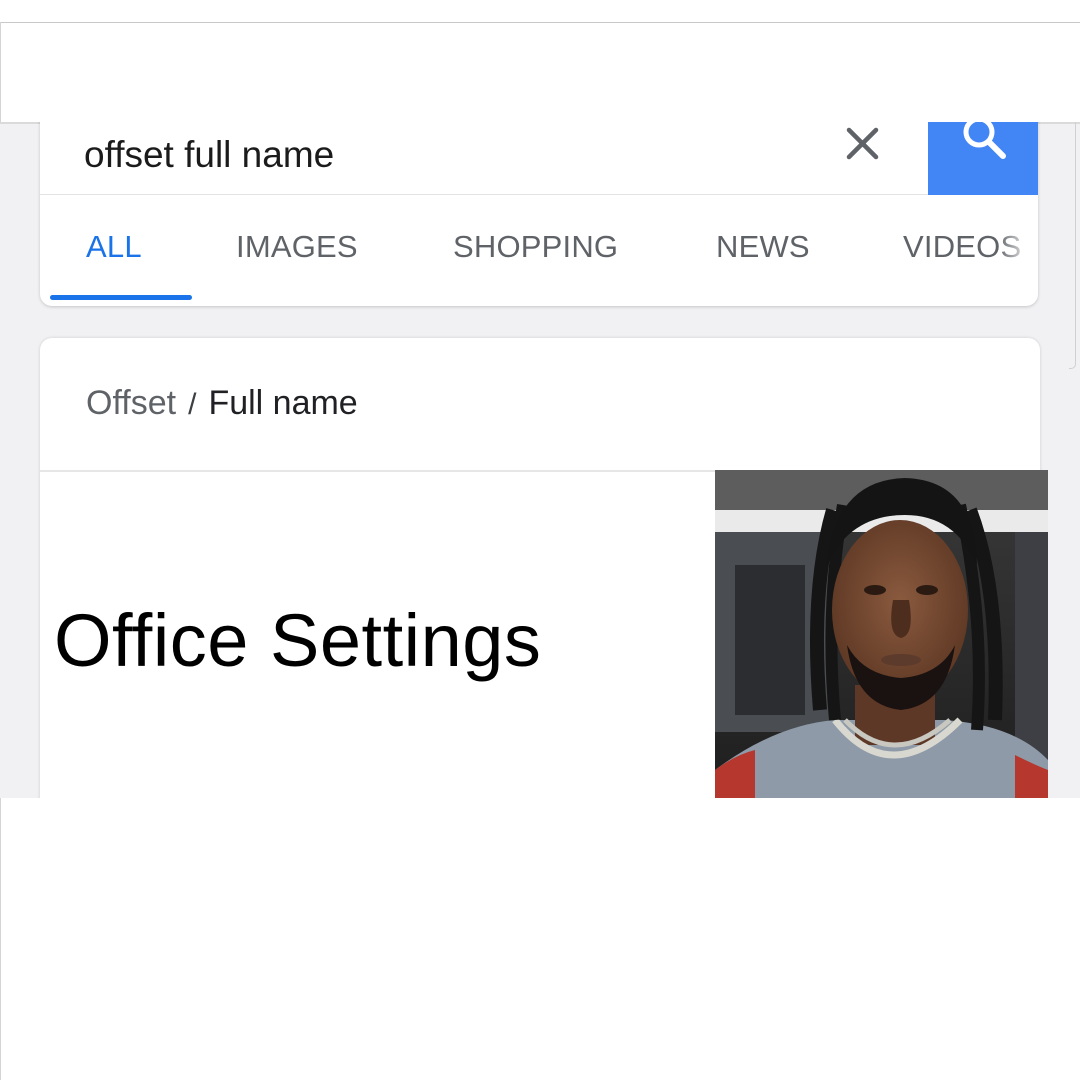 This screenshot has height=1080, width=1080. Describe the element at coordinates (131, 403) in the screenshot. I see `breadcrumb-parent: Offset` at that location.